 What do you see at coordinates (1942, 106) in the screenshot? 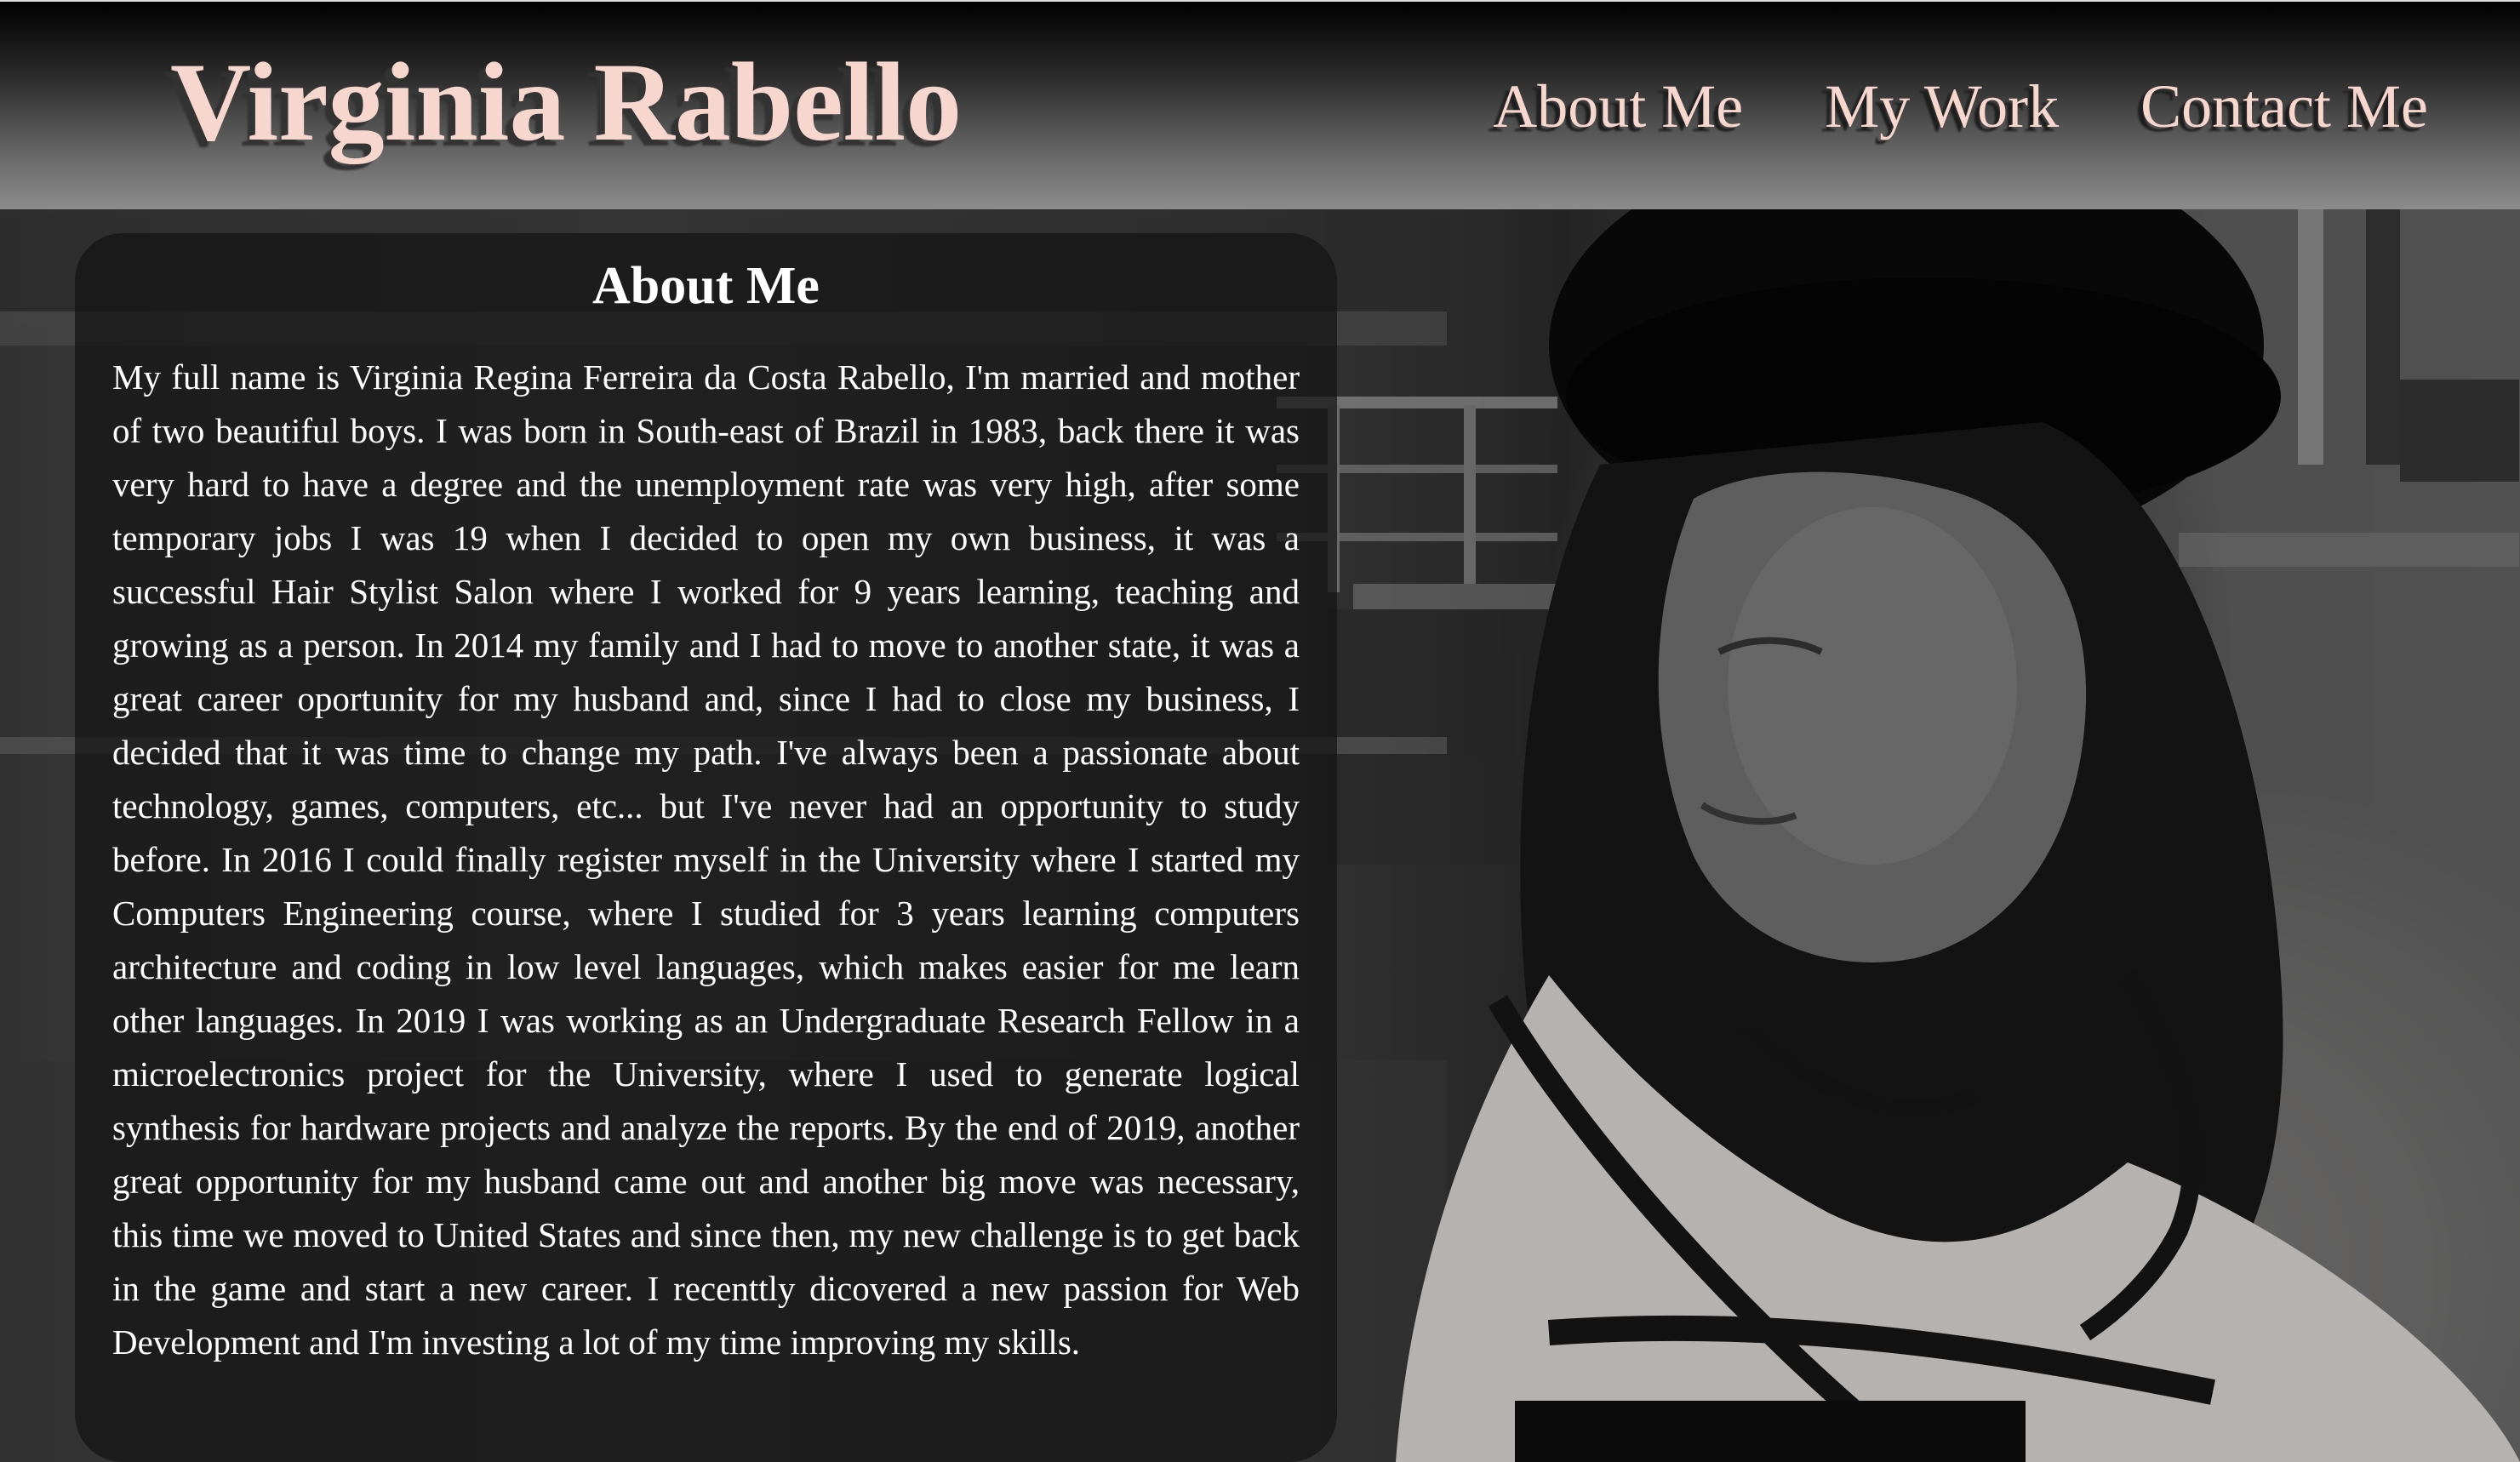
I see `nav-my-work: My Work` at bounding box center [1942, 106].